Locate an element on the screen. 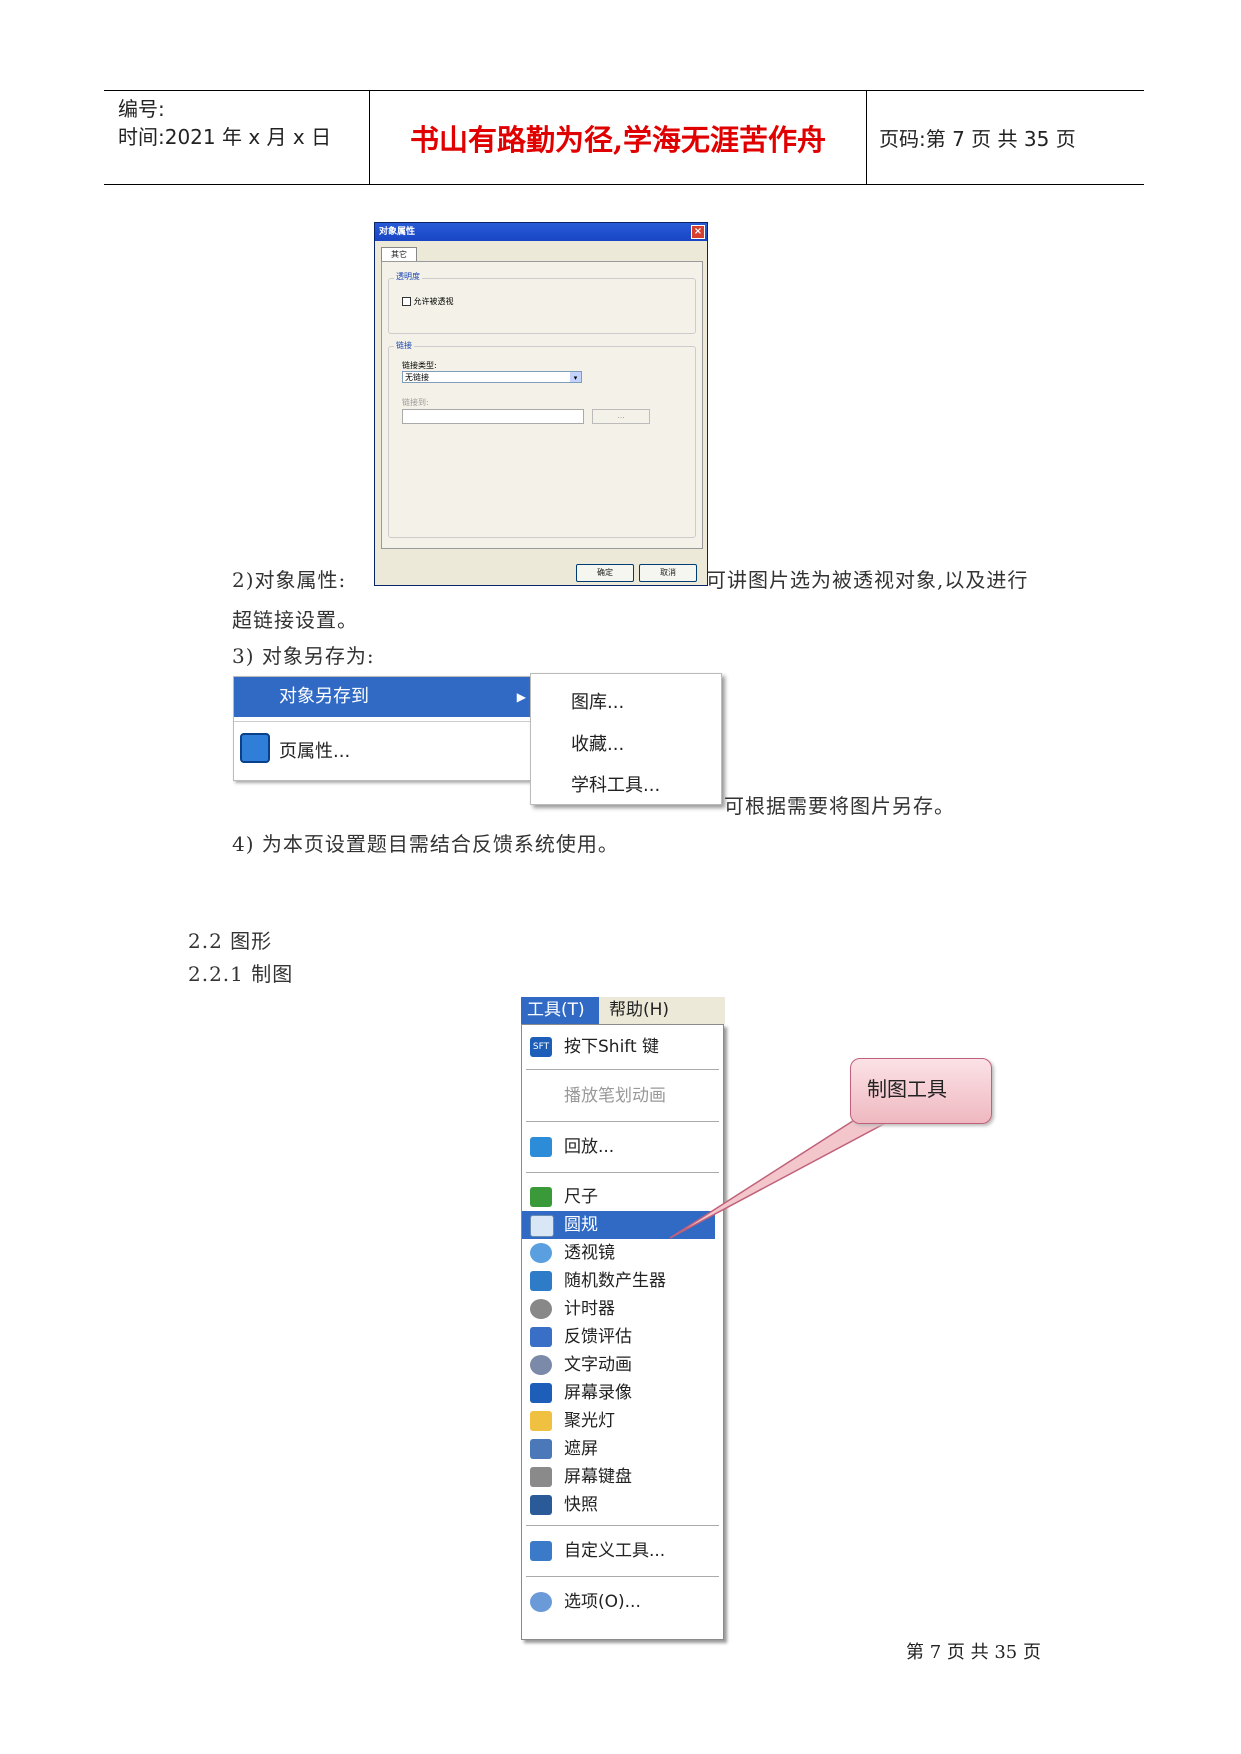  spotlight-label: 聚光灯 is located at coordinates (589, 1421).